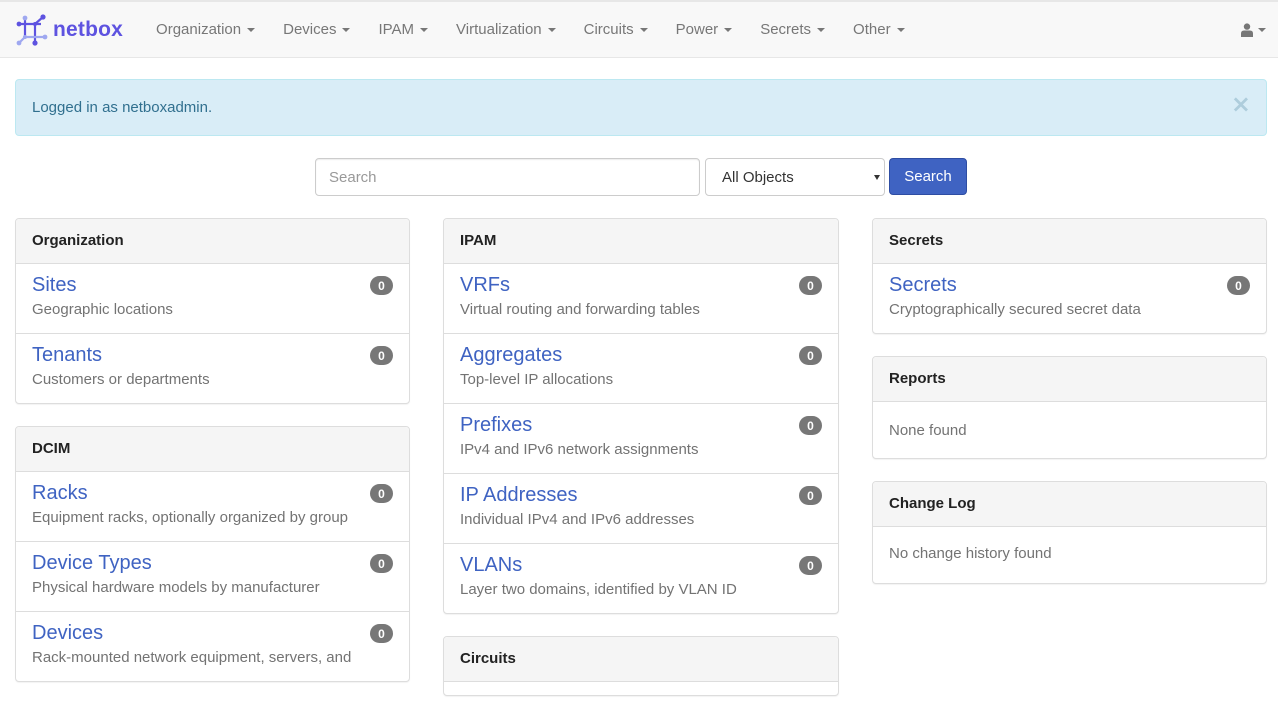 This screenshot has width=1278, height=718. What do you see at coordinates (212, 368) in the screenshot?
I see `list-item-tenants: Tenants 0 Customers or departments` at bounding box center [212, 368].